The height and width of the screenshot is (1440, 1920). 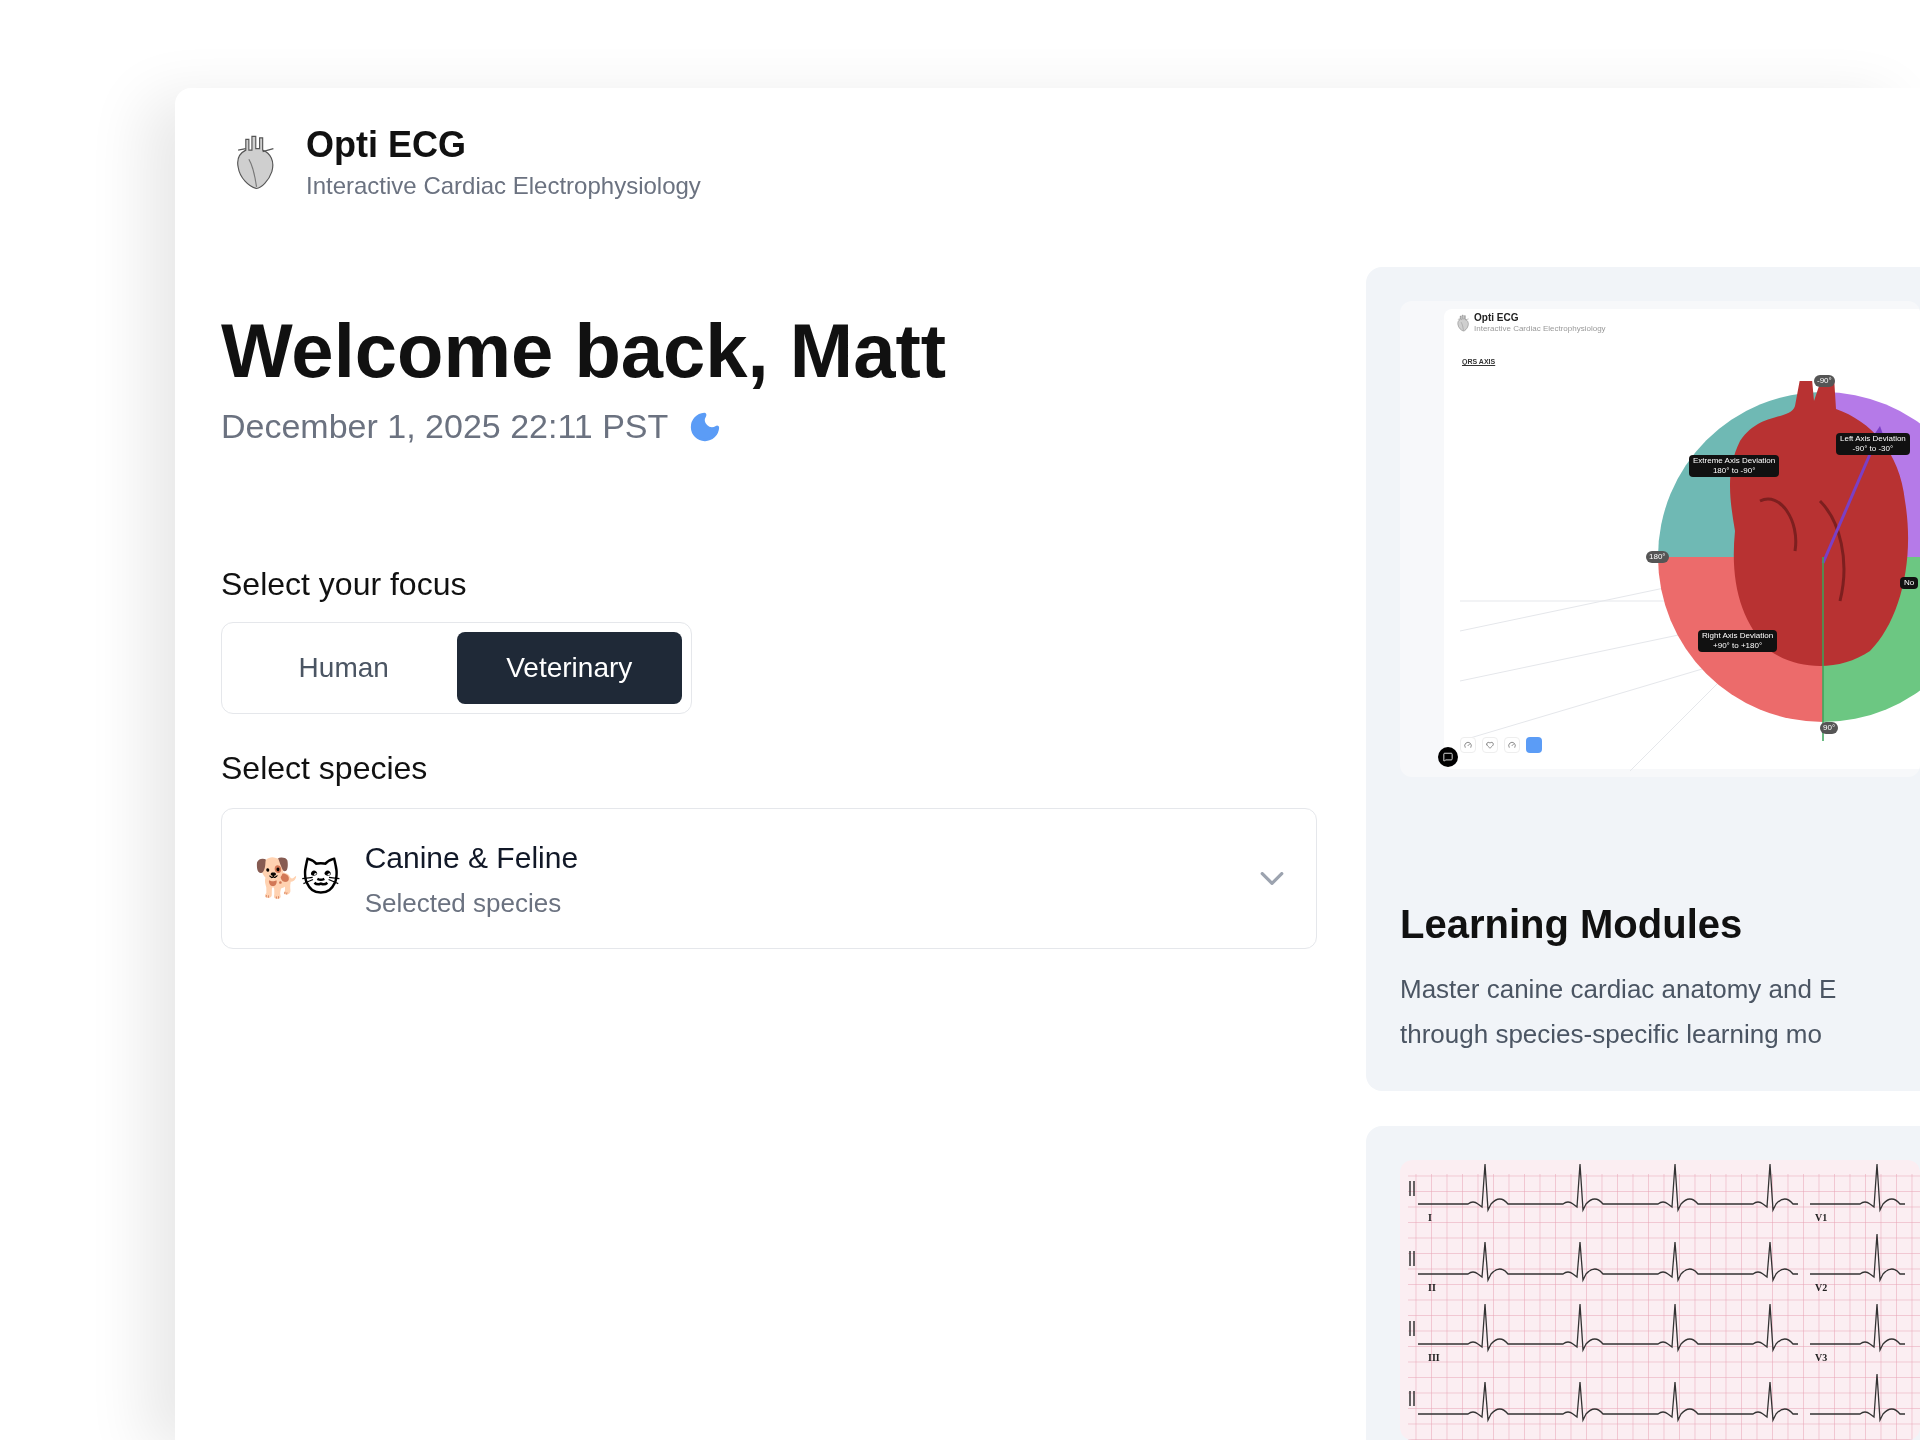 I want to click on date-time: December 1, 2025 22:11 PST, so click(x=445, y=426).